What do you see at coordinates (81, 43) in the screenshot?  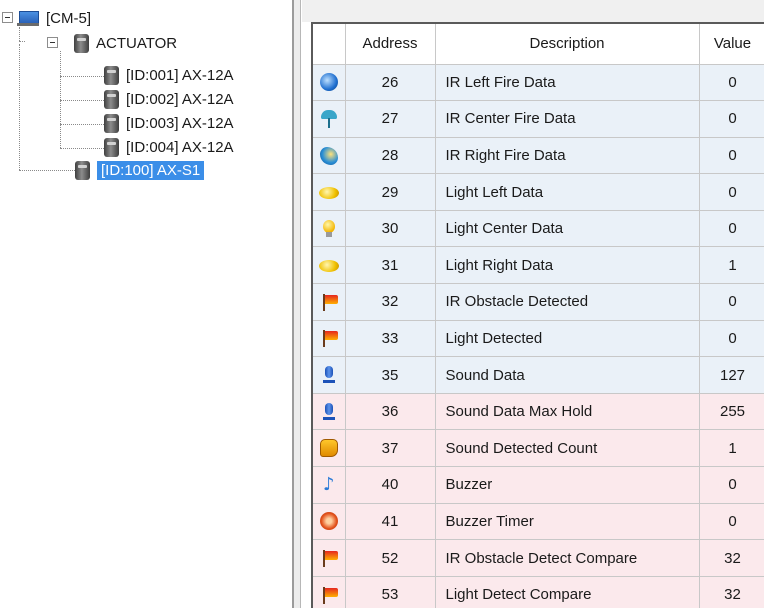 I see `module-icon` at bounding box center [81, 43].